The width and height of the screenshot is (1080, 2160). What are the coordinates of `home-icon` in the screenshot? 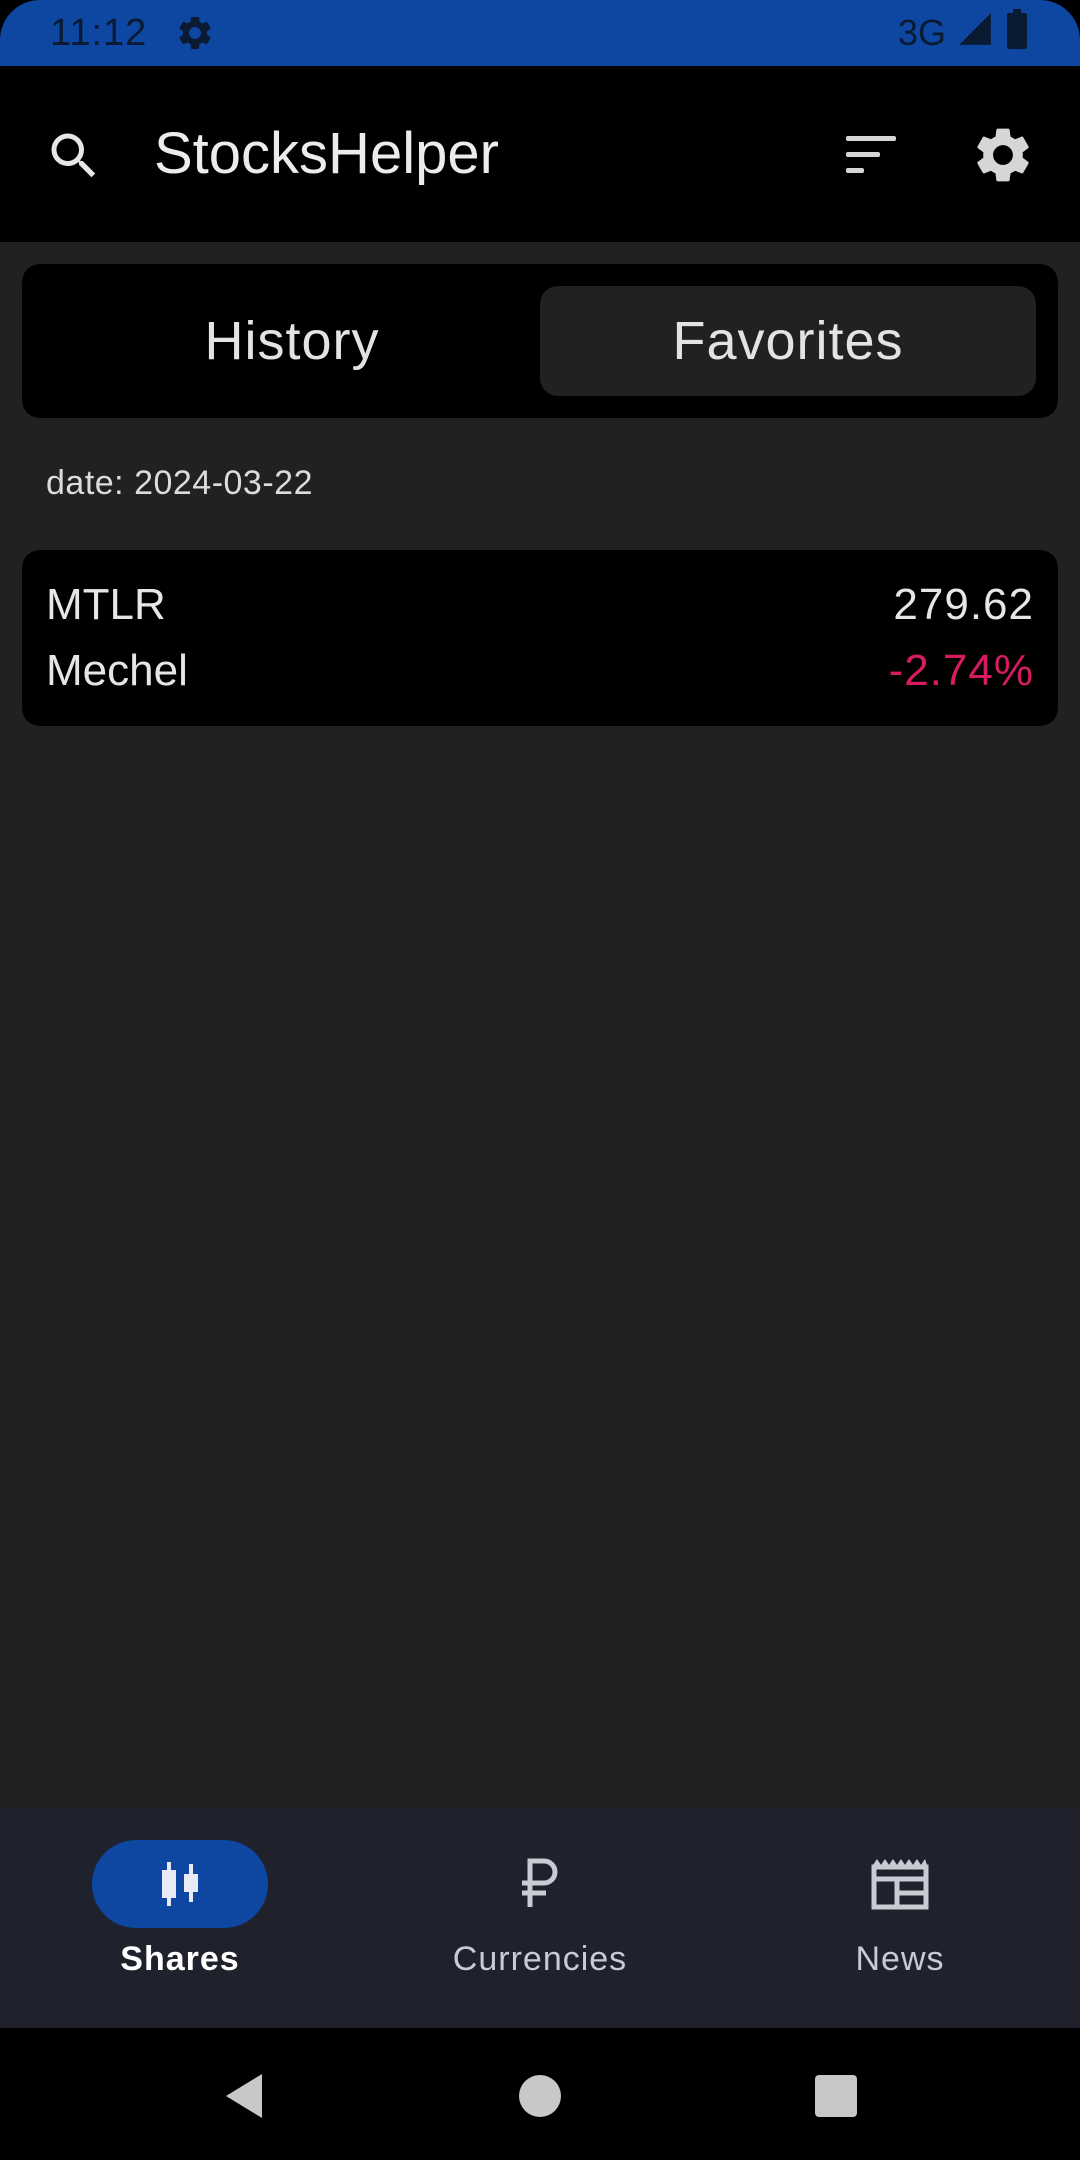 It's located at (540, 2096).